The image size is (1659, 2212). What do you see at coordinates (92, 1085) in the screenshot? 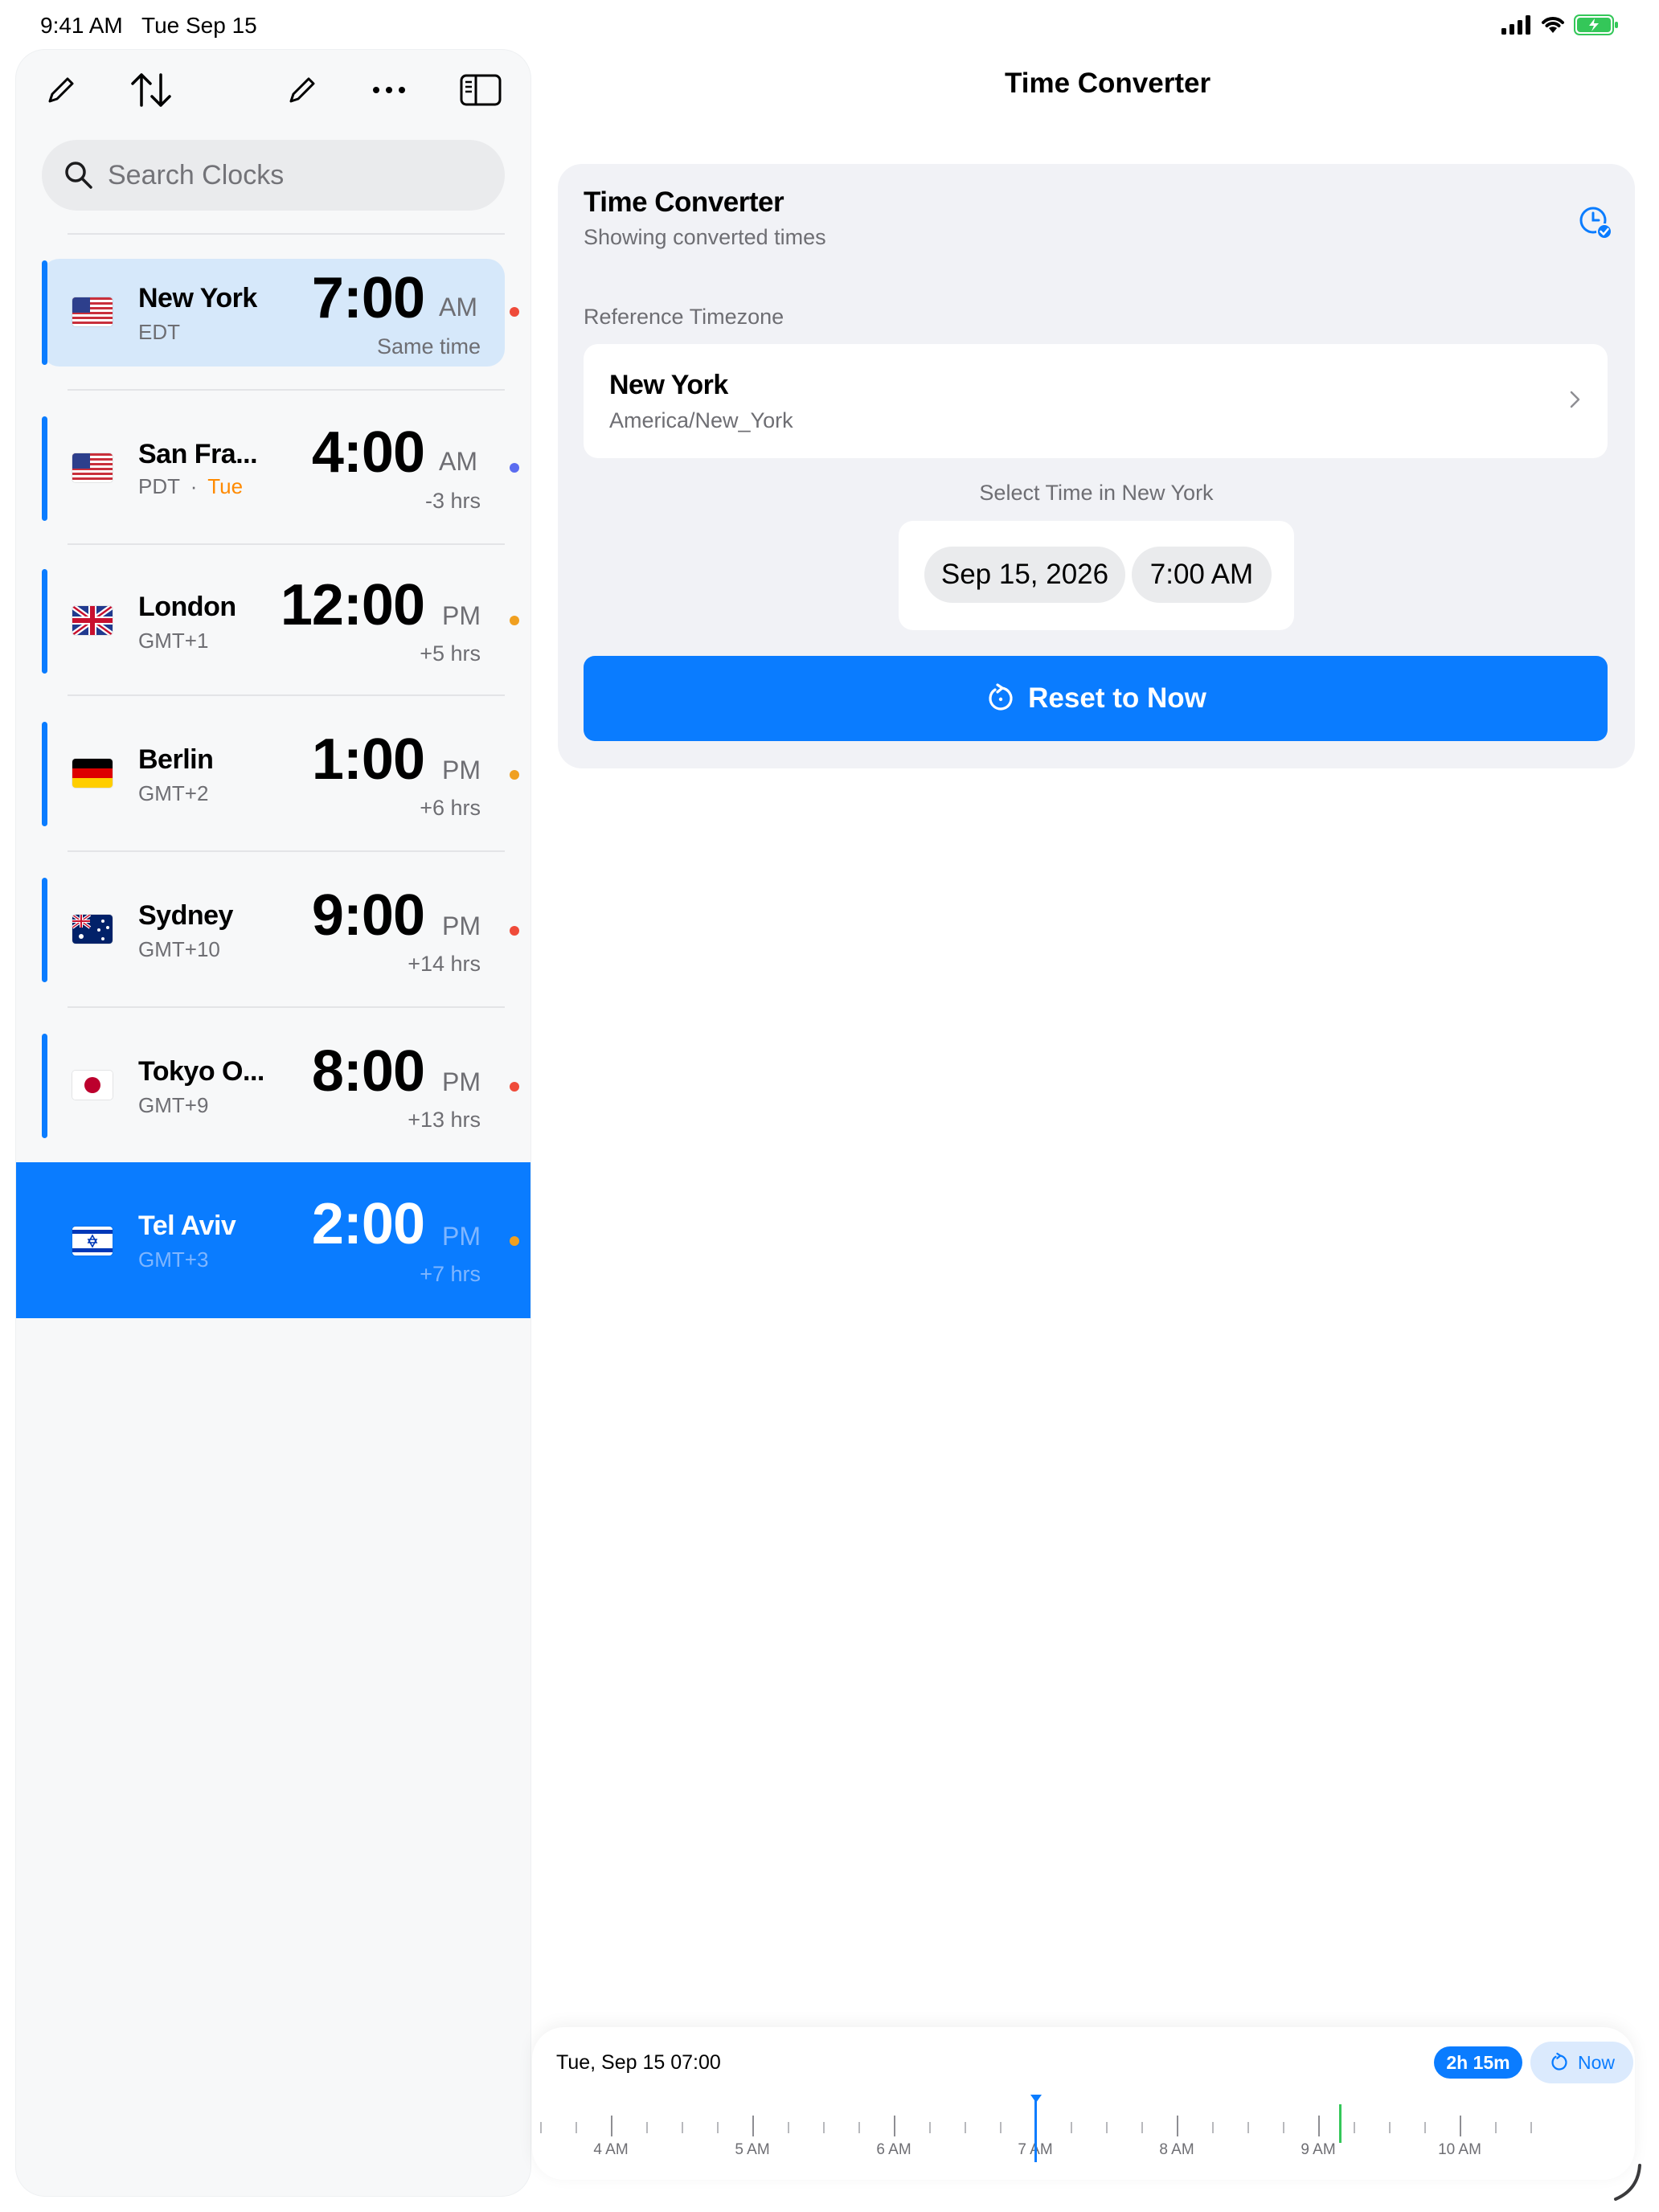
I see `jp-flag-icon` at bounding box center [92, 1085].